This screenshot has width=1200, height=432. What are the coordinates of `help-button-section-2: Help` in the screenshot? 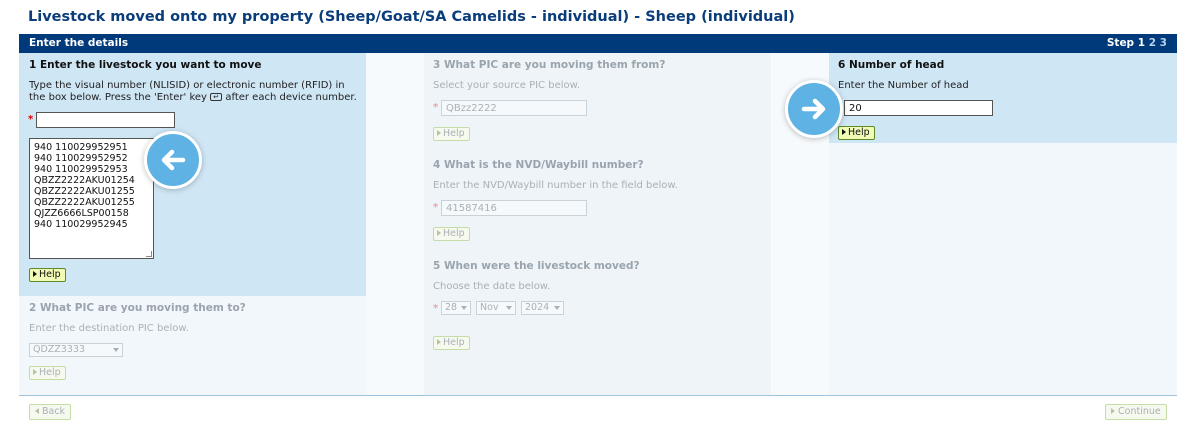 It's located at (47, 373).